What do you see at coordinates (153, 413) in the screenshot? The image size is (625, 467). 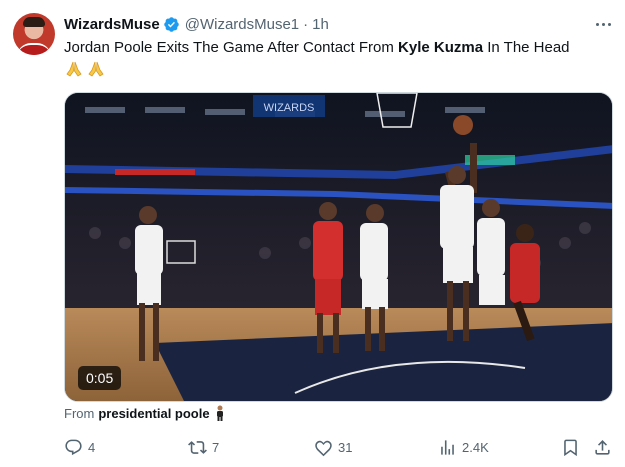 I see `from-source-name: presidential poole` at bounding box center [153, 413].